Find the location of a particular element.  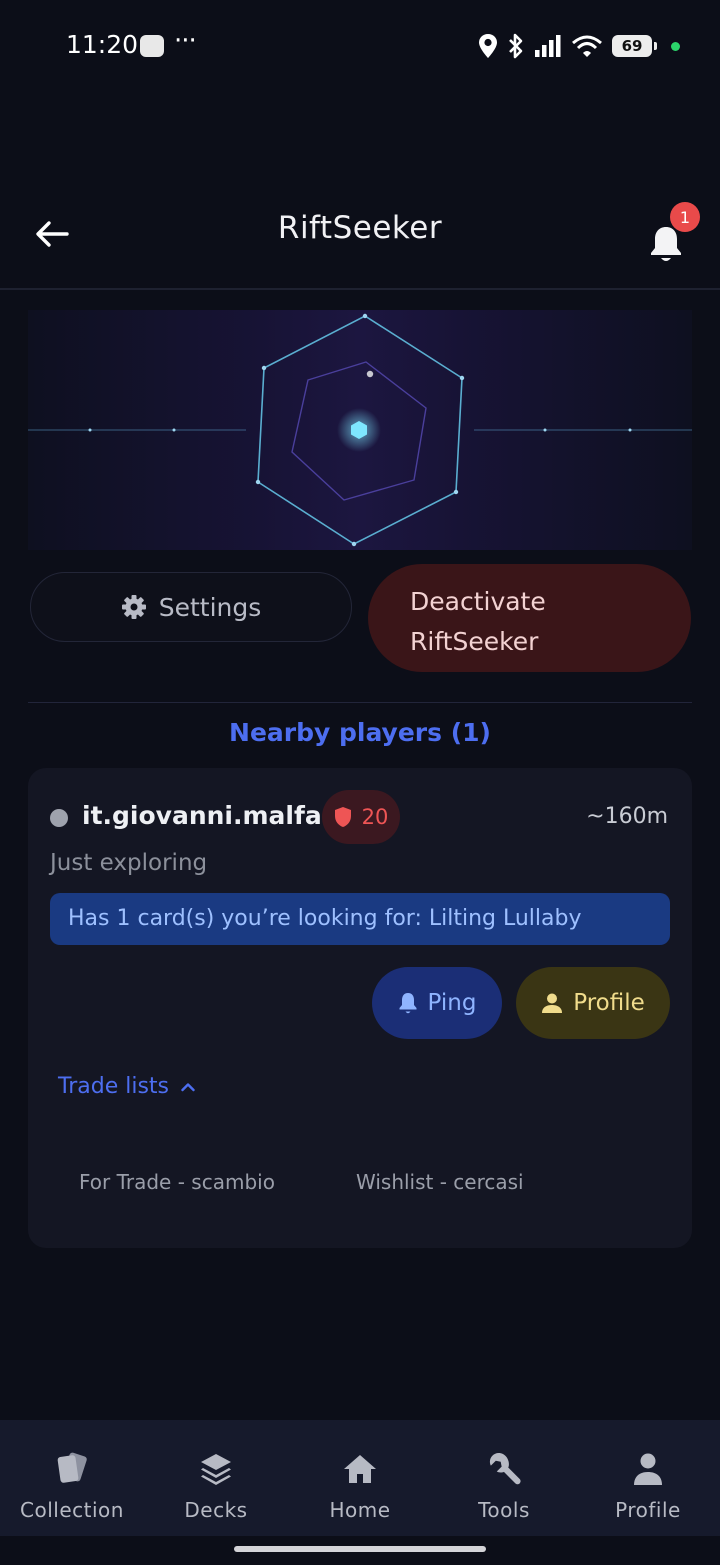

section-divider is located at coordinates (360, 702).